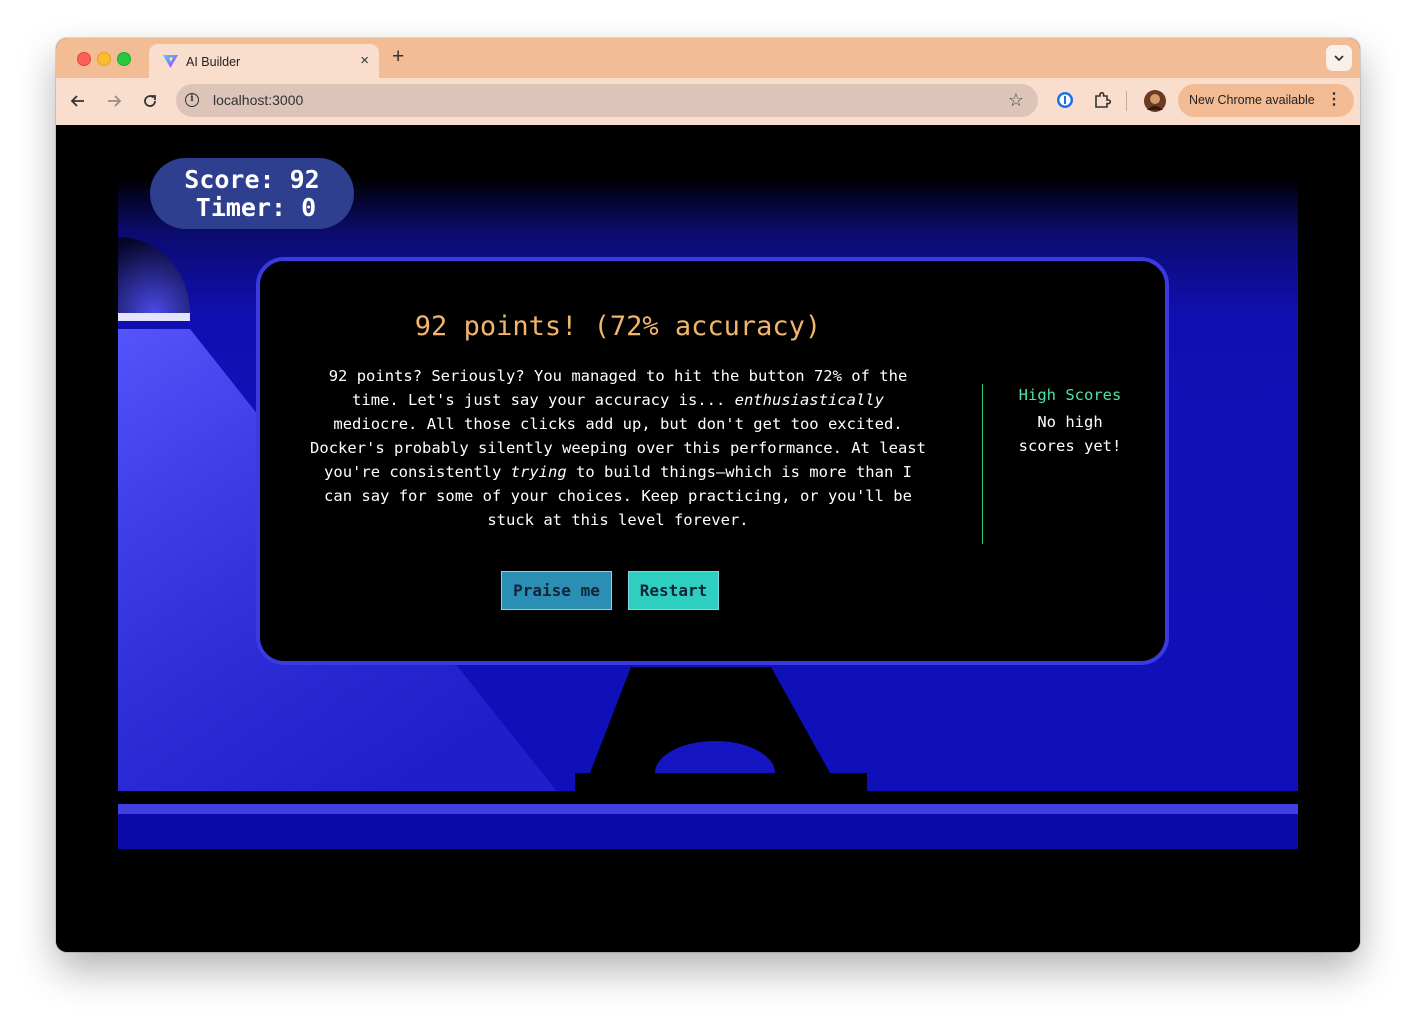 The width and height of the screenshot is (1416, 1027). I want to click on chevron-down-icon, so click(1339, 58).